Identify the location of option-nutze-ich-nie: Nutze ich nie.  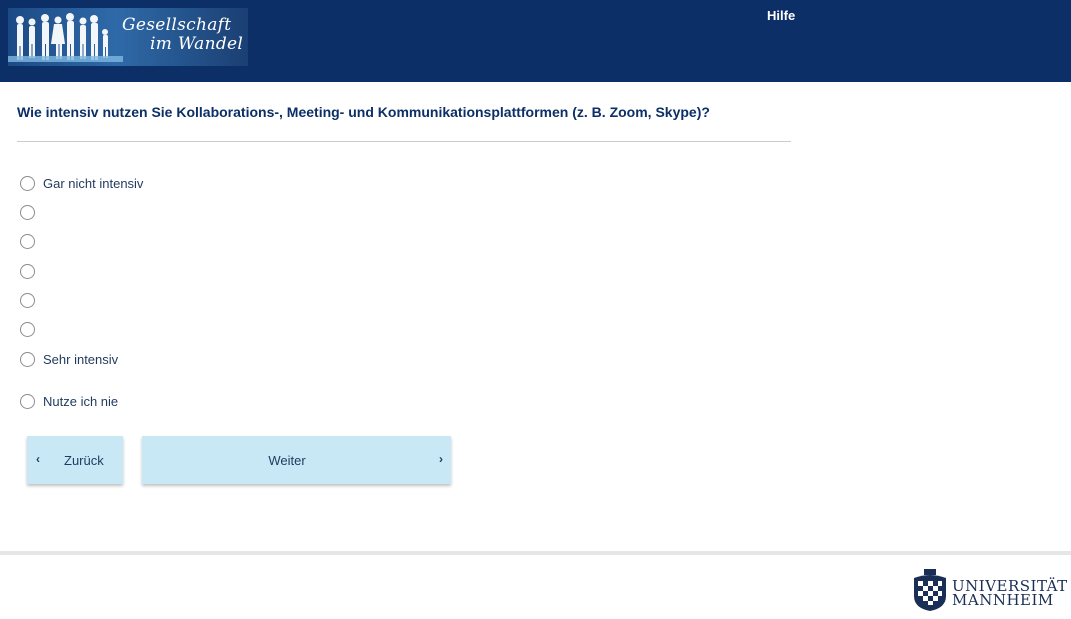
(69, 401).